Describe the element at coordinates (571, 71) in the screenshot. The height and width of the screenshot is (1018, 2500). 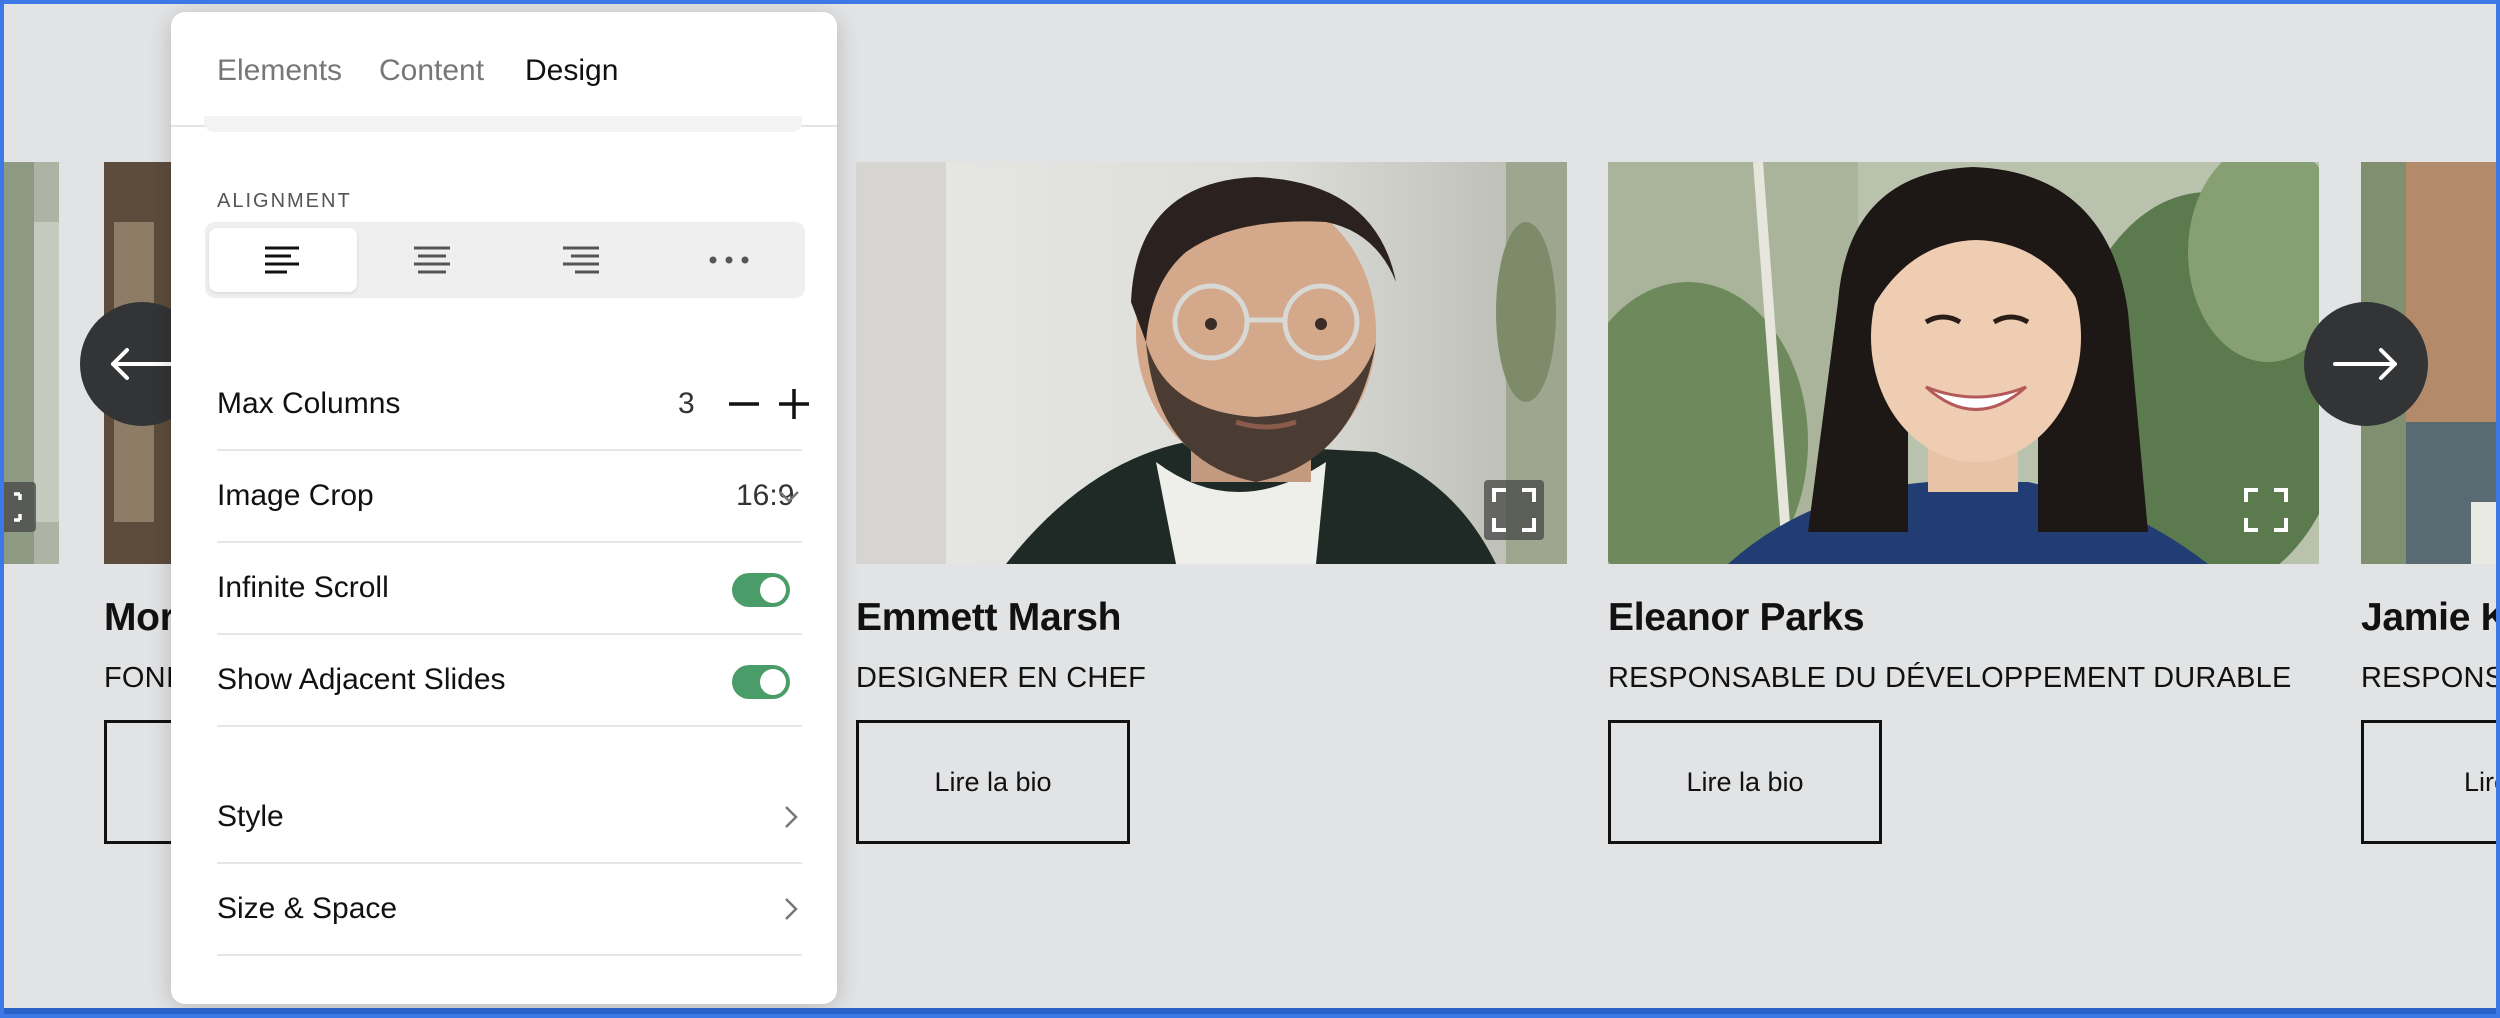
I see `tab-design: Design` at that location.